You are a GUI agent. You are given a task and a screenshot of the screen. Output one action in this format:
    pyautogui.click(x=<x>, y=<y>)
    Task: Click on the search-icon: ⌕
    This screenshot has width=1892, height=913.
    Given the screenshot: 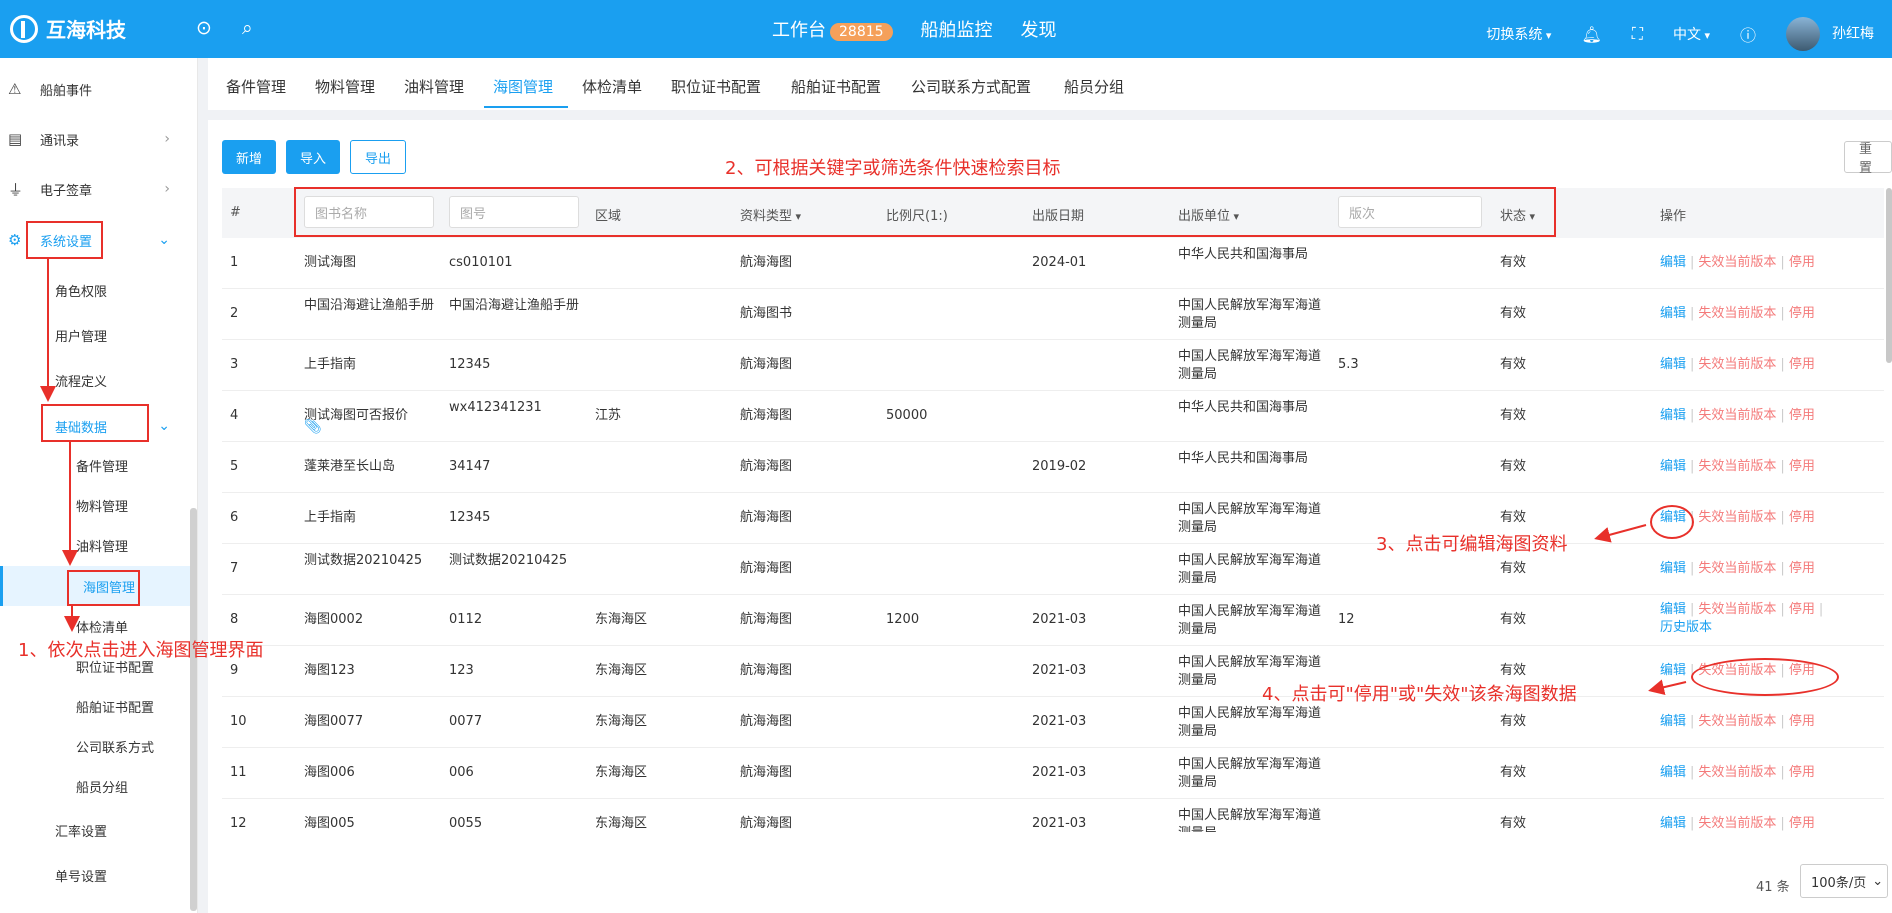 What is the action you would take?
    pyautogui.click(x=247, y=28)
    